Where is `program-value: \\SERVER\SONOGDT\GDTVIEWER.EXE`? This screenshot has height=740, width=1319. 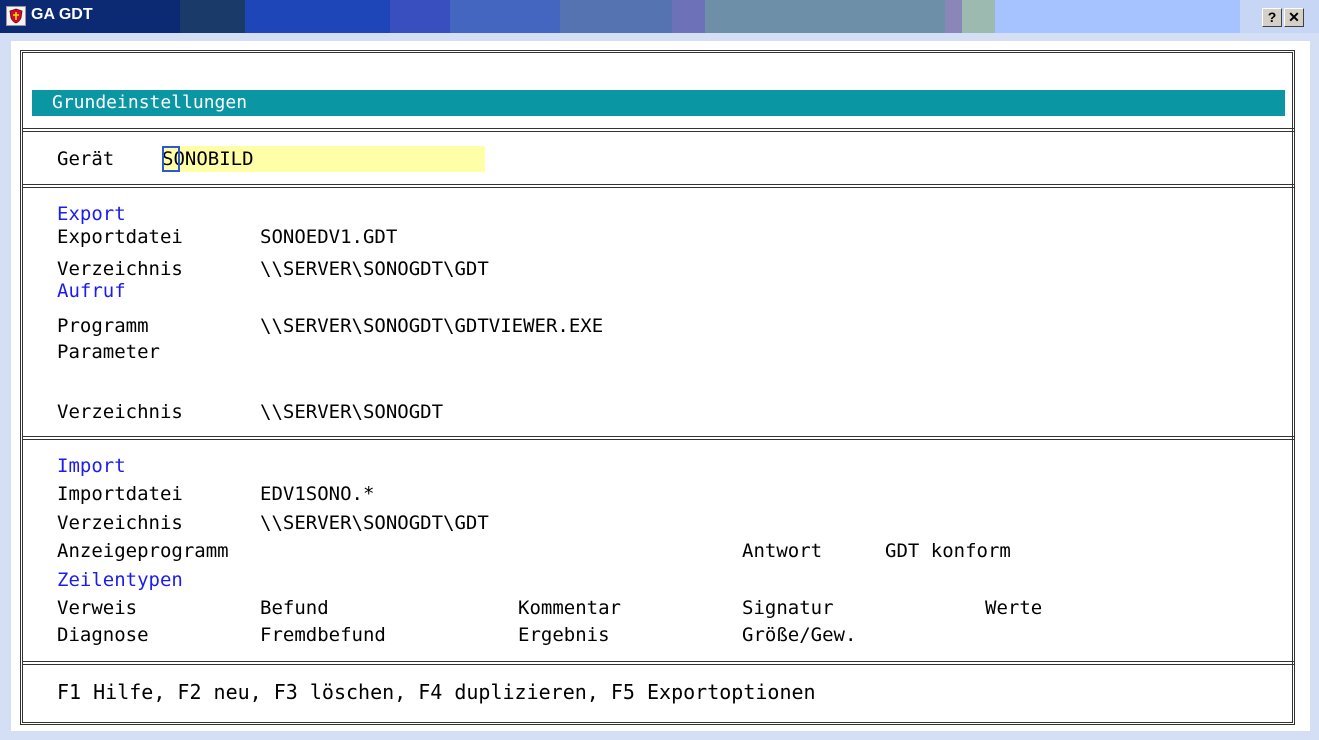 program-value: \\SERVER\SONOGDT\GDTVIEWER.EXE is located at coordinates (431, 326).